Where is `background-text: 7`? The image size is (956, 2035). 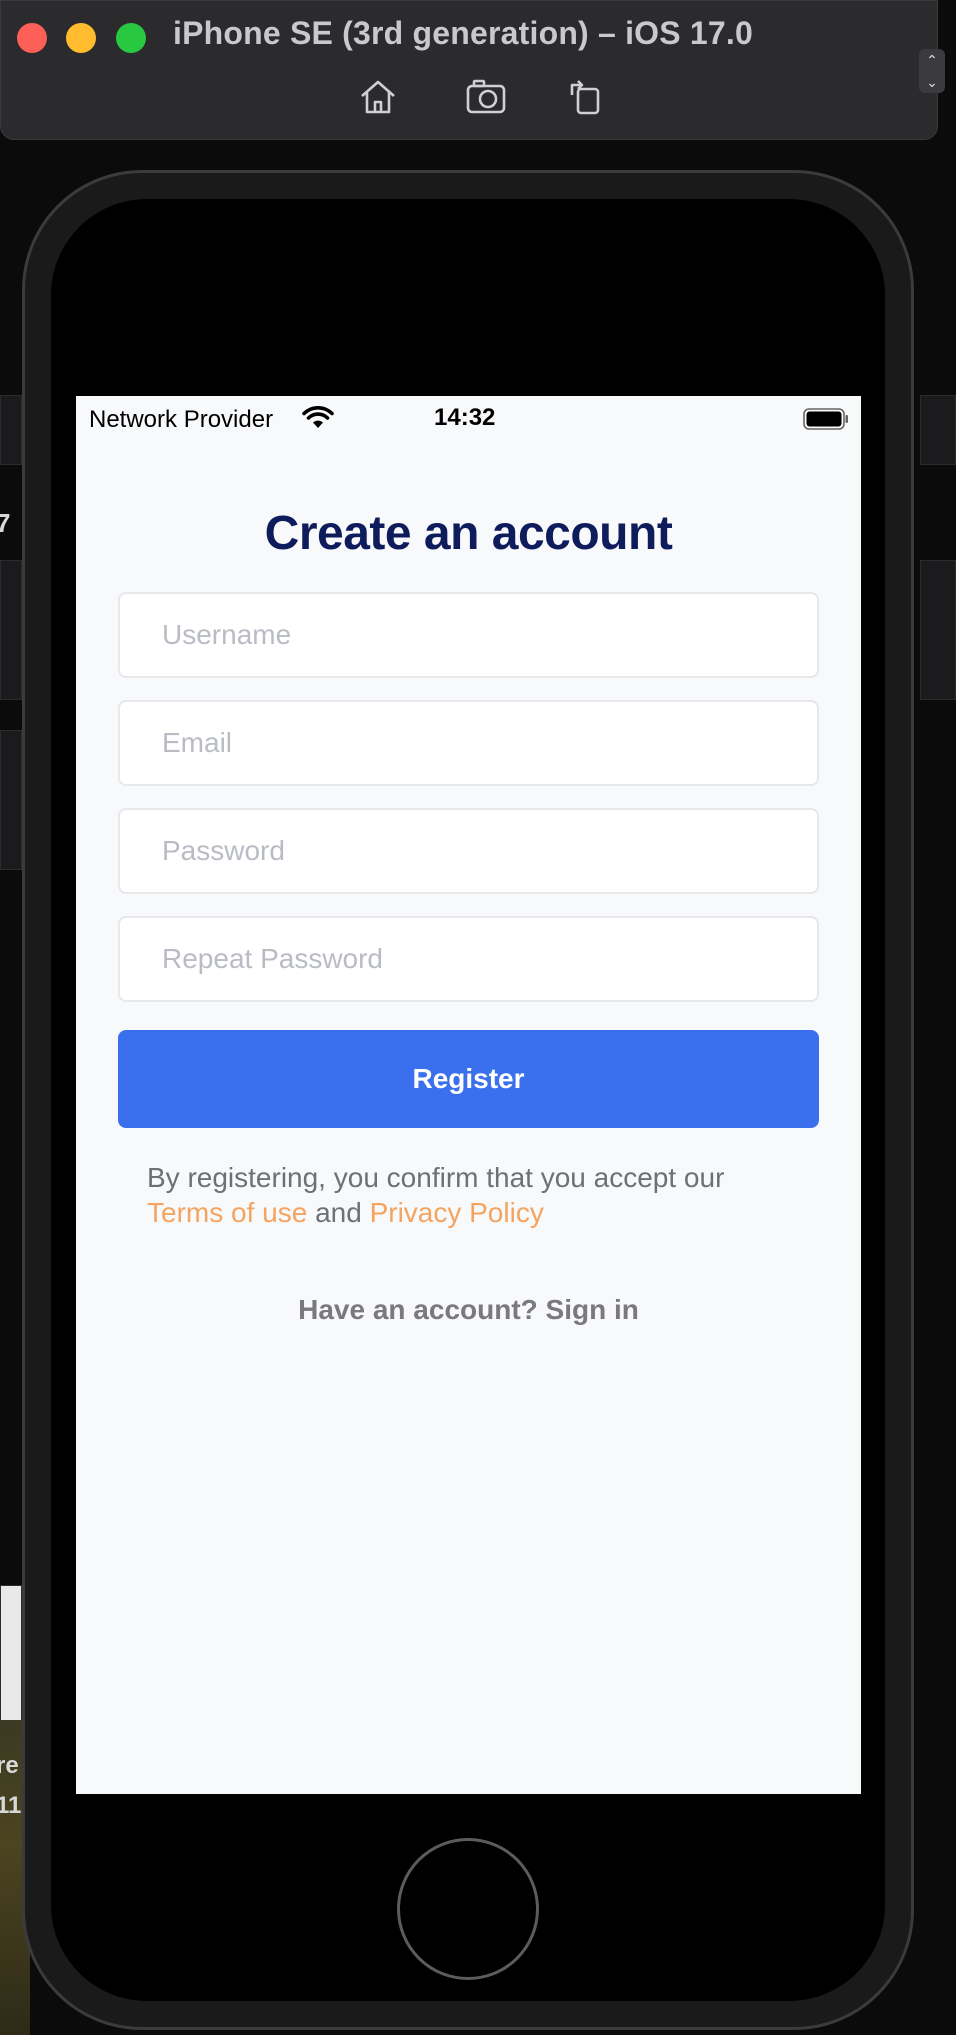 background-text: 7 is located at coordinates (5, 523).